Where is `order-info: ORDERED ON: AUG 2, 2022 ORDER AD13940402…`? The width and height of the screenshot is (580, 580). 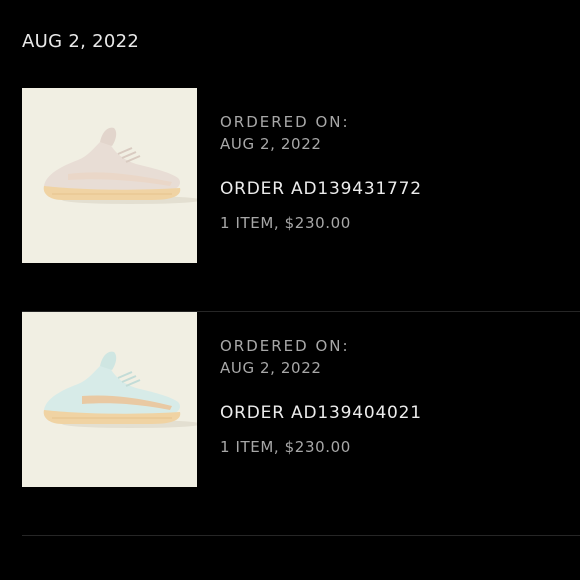
order-info: ORDERED ON: AUG 2, 2022 ORDER AD13940402… is located at coordinates (321, 396).